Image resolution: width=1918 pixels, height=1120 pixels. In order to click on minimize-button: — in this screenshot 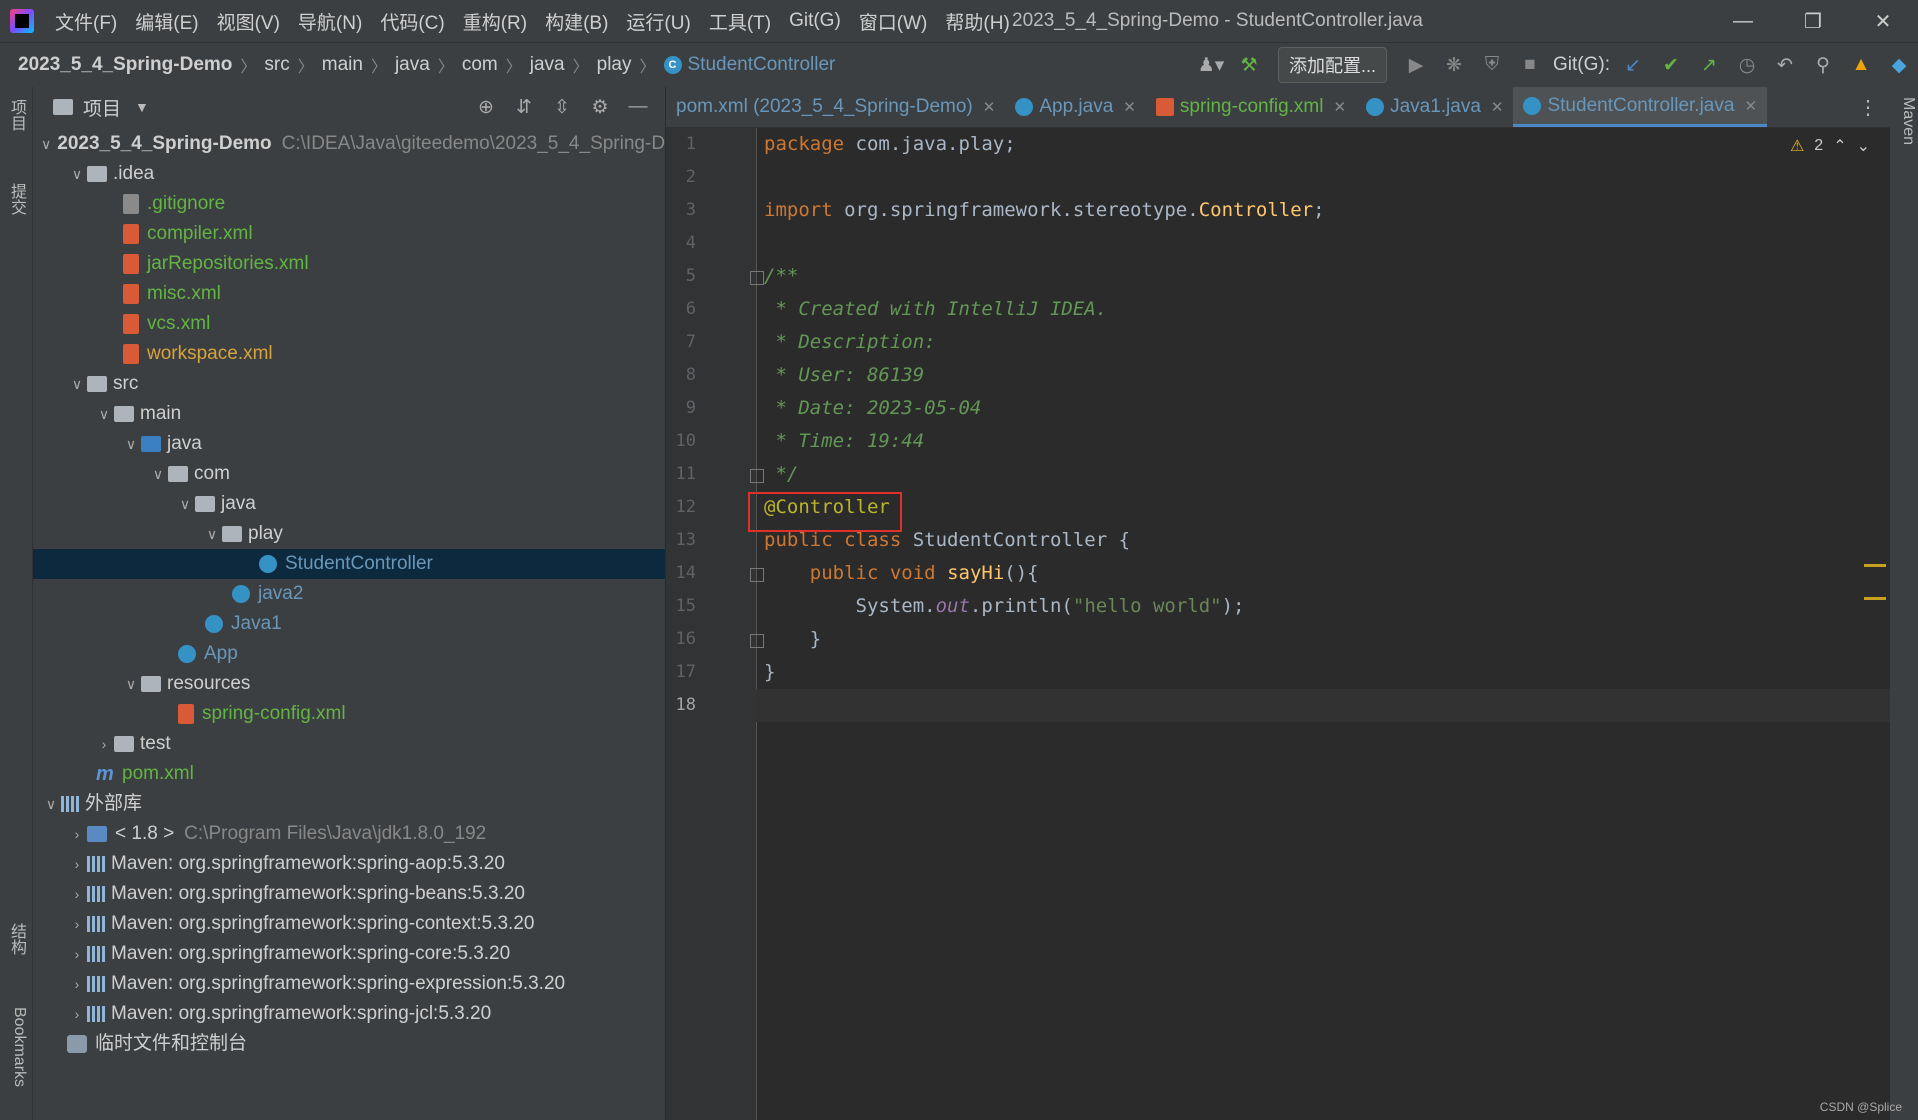, I will do `click(1743, 21)`.